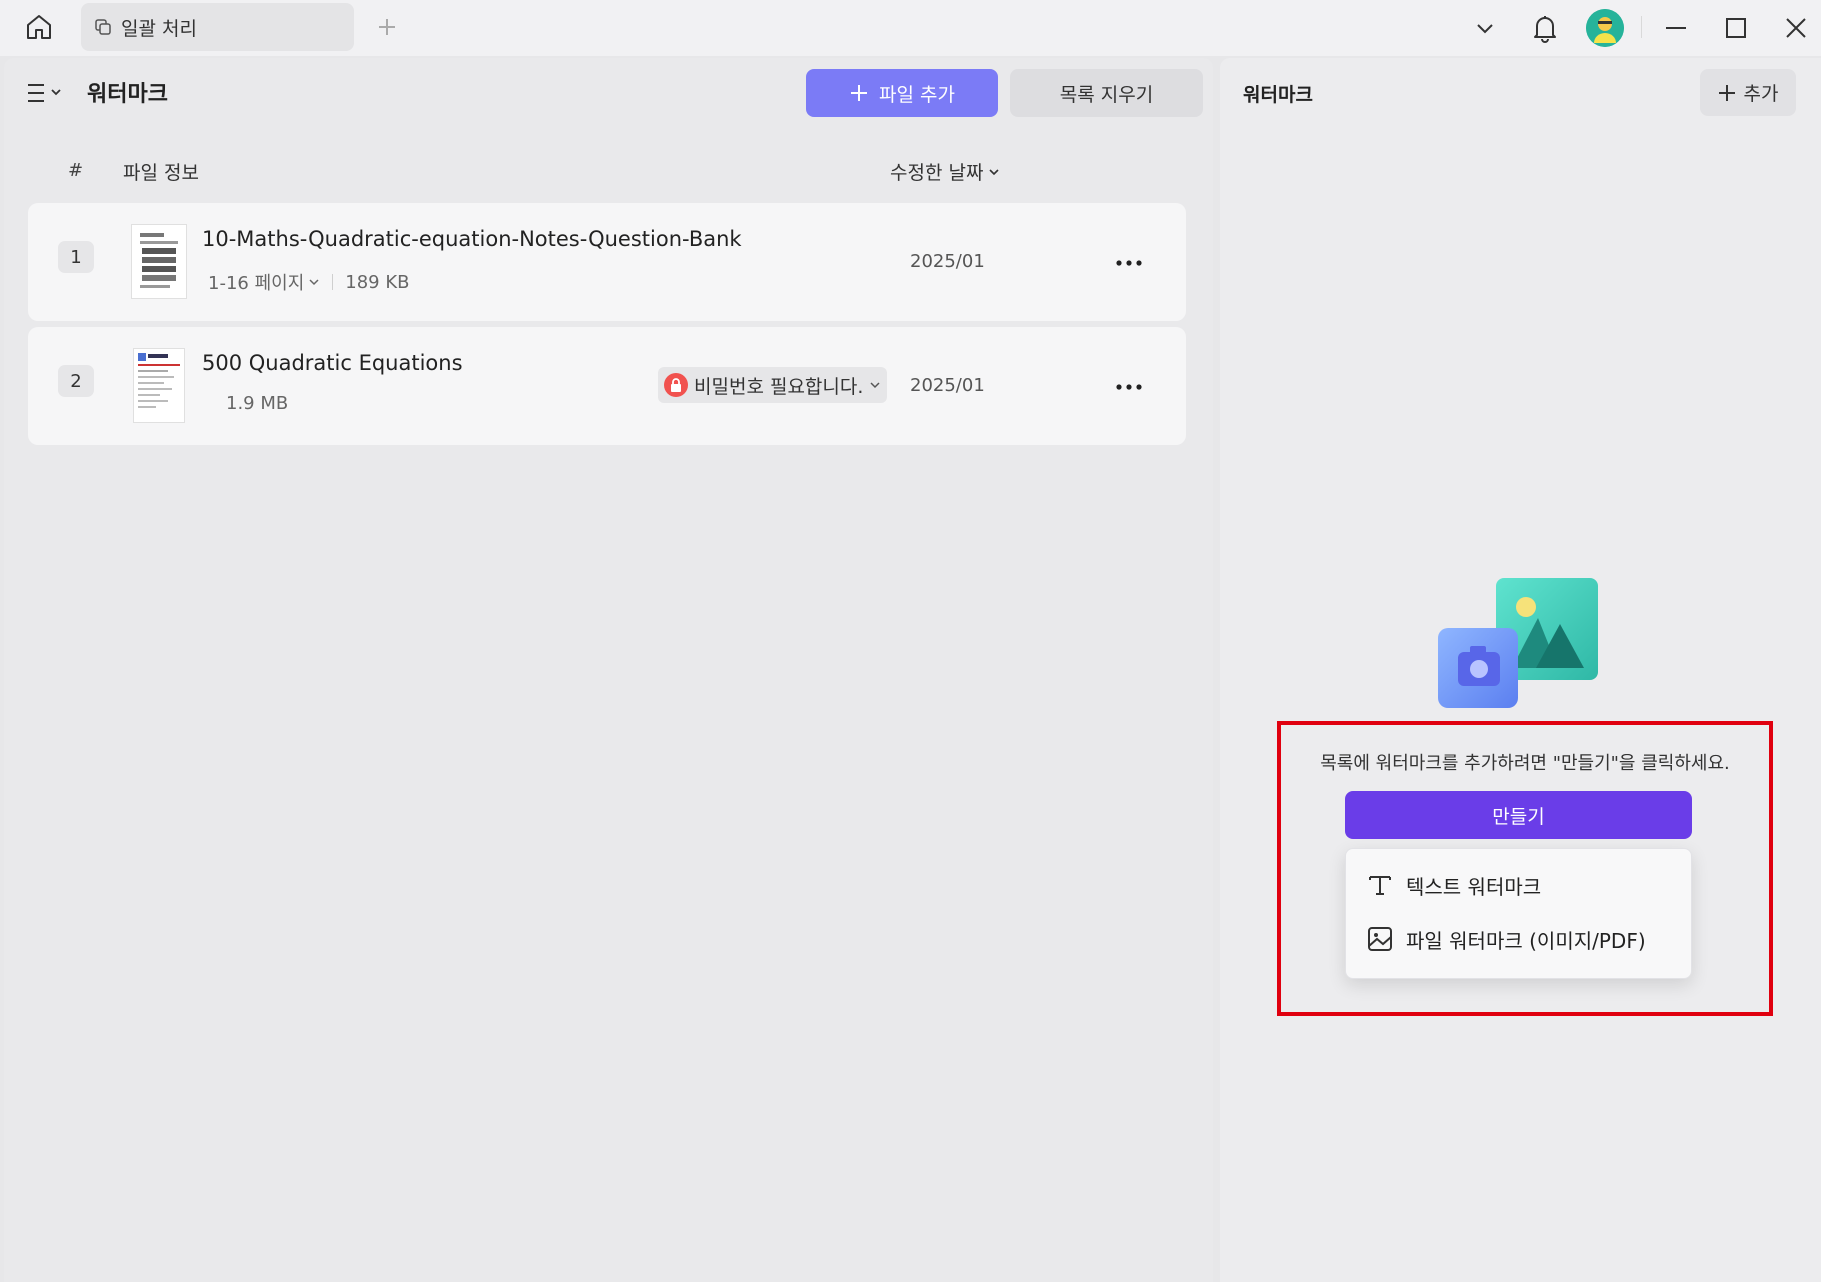 This screenshot has height=1282, width=1821. What do you see at coordinates (332, 363) in the screenshot?
I see `file-name: 500 Quadratic Equations` at bounding box center [332, 363].